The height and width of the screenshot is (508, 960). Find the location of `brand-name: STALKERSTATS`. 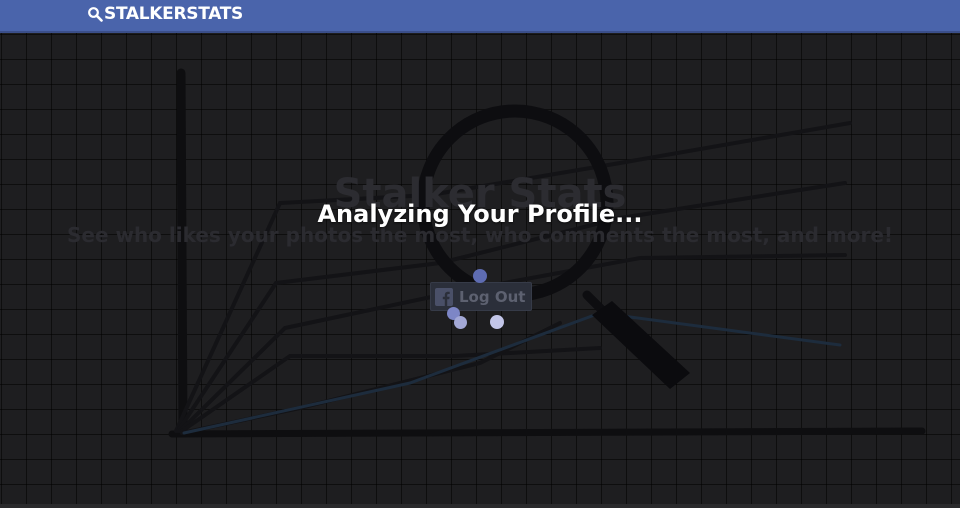

brand-name: STALKERSTATS is located at coordinates (173, 14).